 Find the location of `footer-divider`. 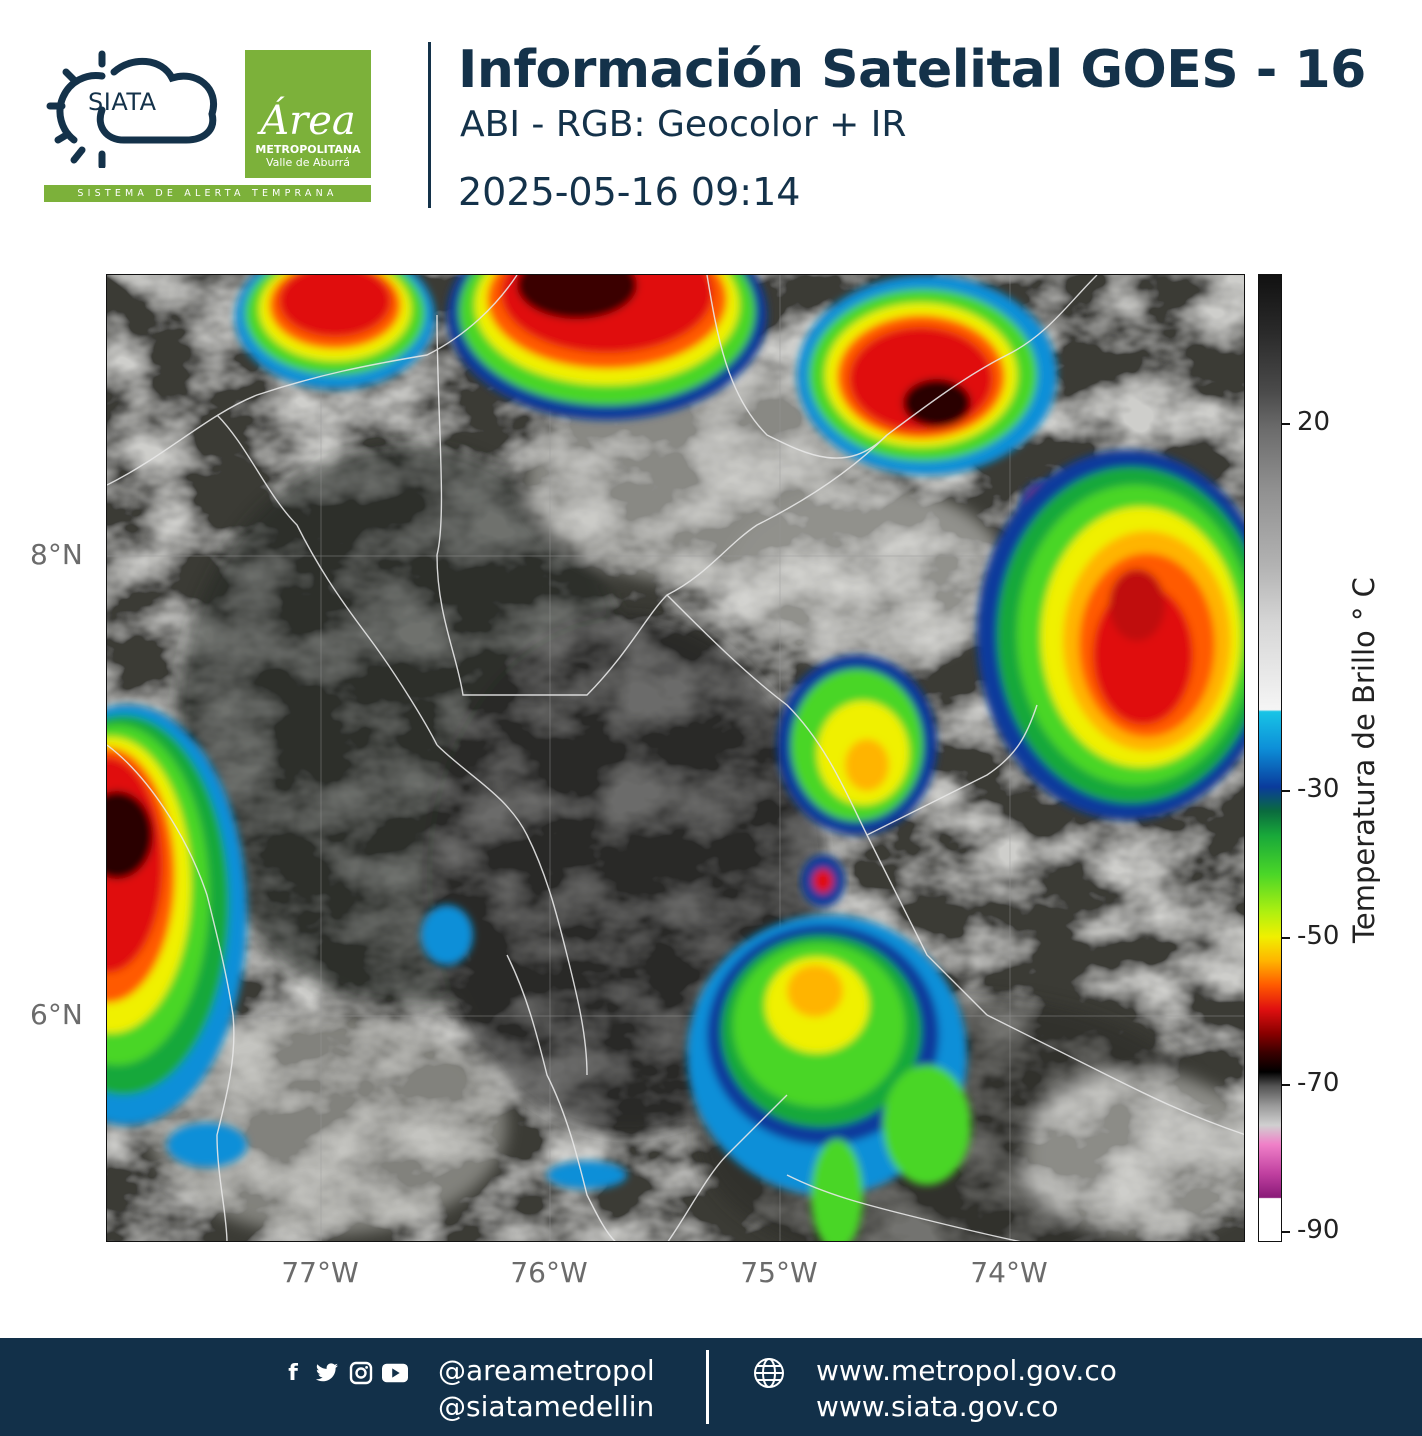

footer-divider is located at coordinates (707, 1387).